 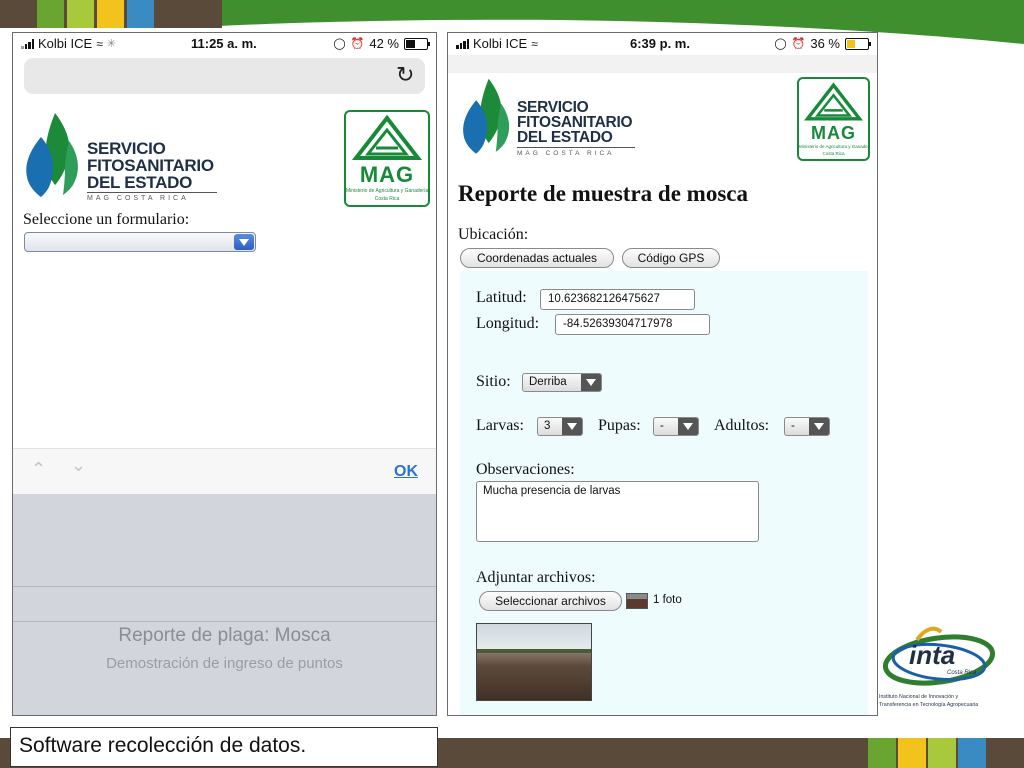 I want to click on sfe-line-3: DEL ESTADO, so click(x=565, y=137).